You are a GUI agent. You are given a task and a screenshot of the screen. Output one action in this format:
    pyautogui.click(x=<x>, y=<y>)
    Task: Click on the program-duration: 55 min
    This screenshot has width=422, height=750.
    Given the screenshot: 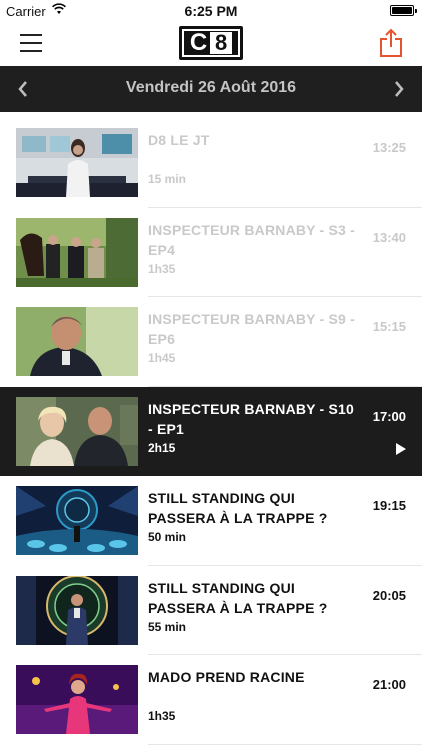 What is the action you would take?
    pyautogui.click(x=167, y=626)
    